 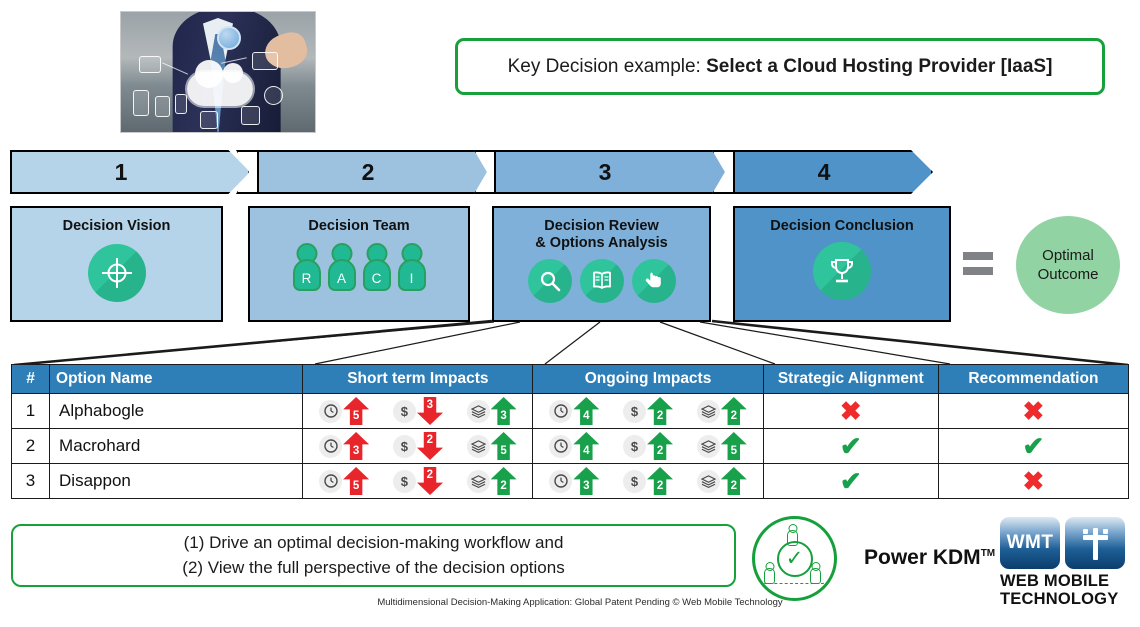 What do you see at coordinates (1033, 481) in the screenshot?
I see `cell-recommendation: ✖` at bounding box center [1033, 481].